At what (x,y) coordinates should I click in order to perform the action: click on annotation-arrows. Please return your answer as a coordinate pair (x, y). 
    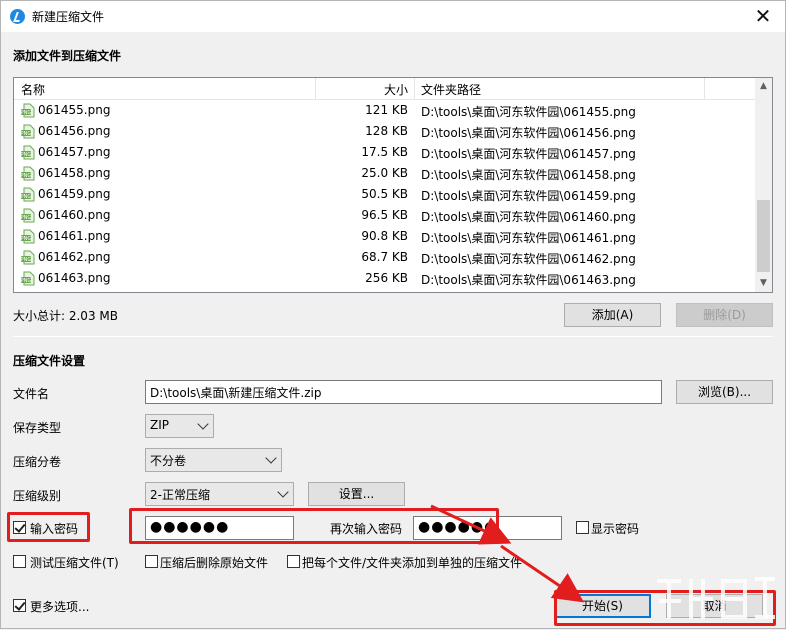
    Looking at the image, I should click on (507, 553).